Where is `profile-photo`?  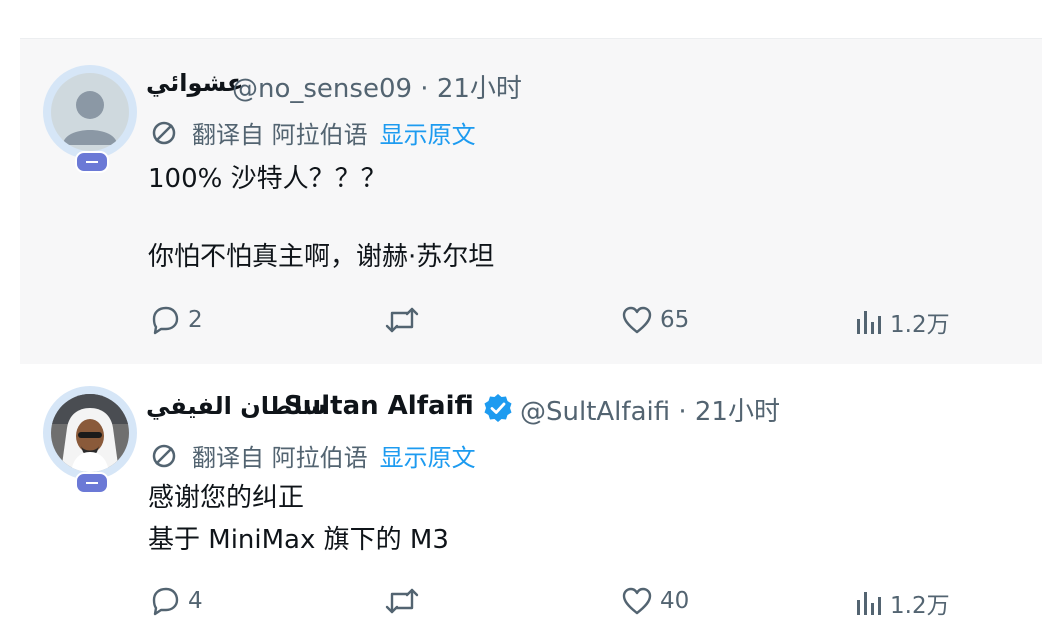 profile-photo is located at coordinates (90, 433).